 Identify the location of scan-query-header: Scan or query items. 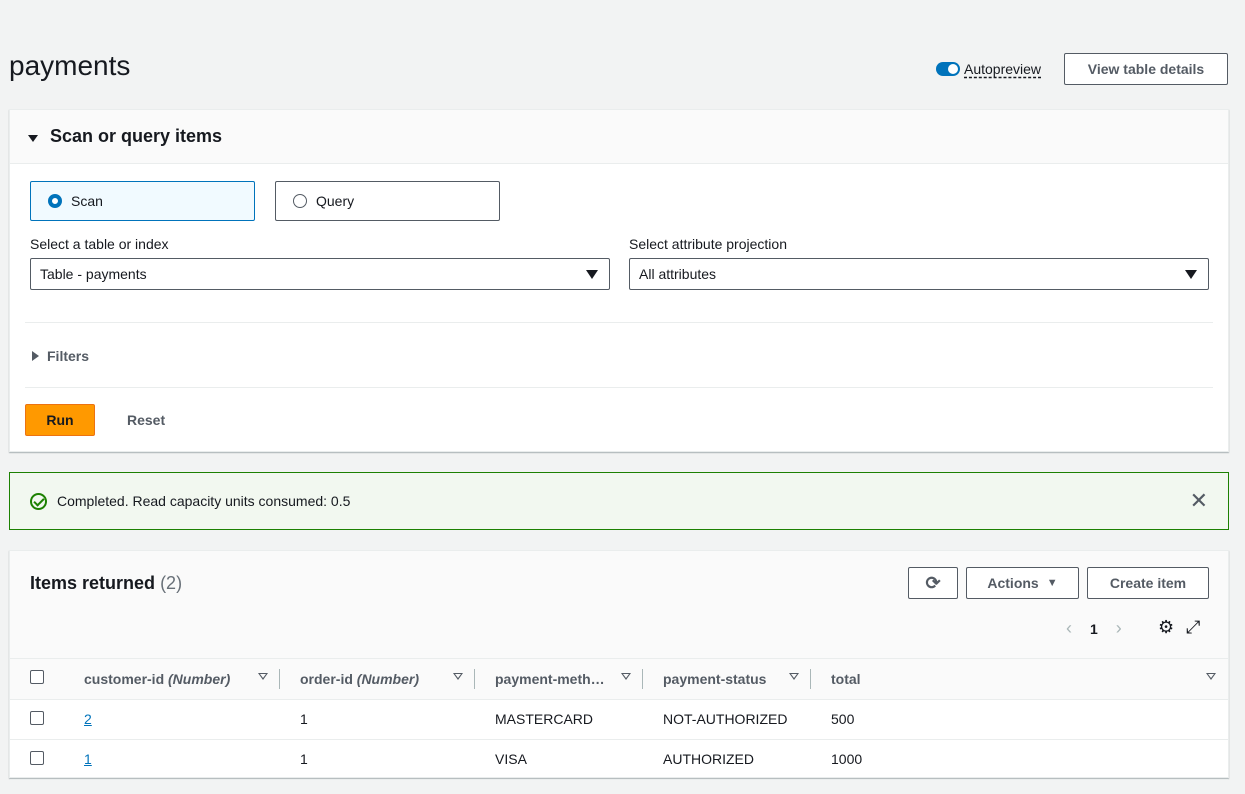
(619, 137).